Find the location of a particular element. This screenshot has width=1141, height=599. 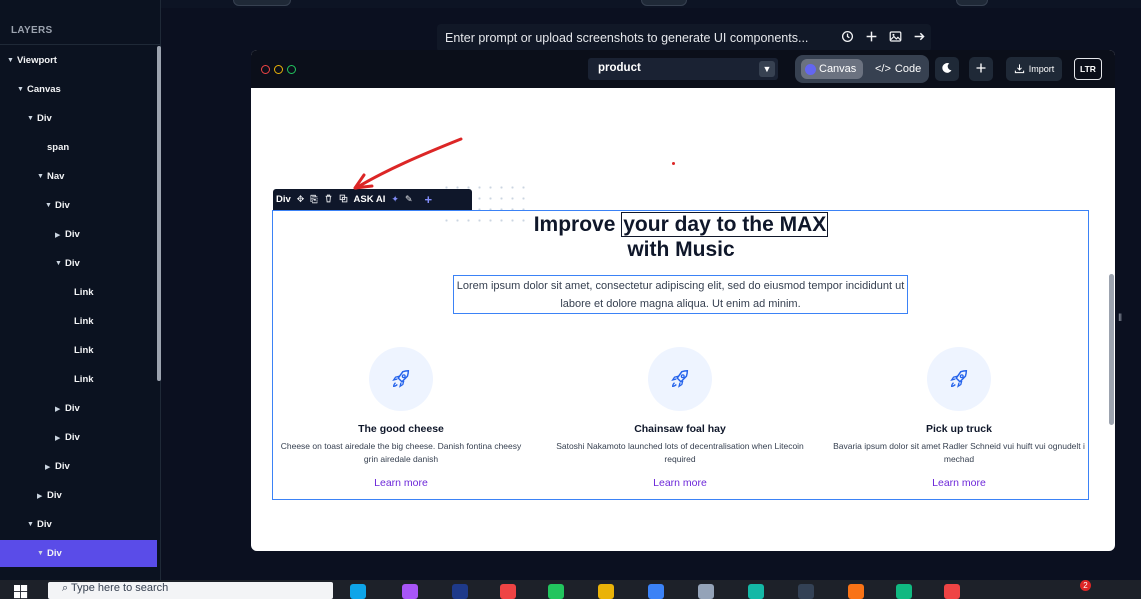

code-mode-label: Code is located at coordinates (908, 69).